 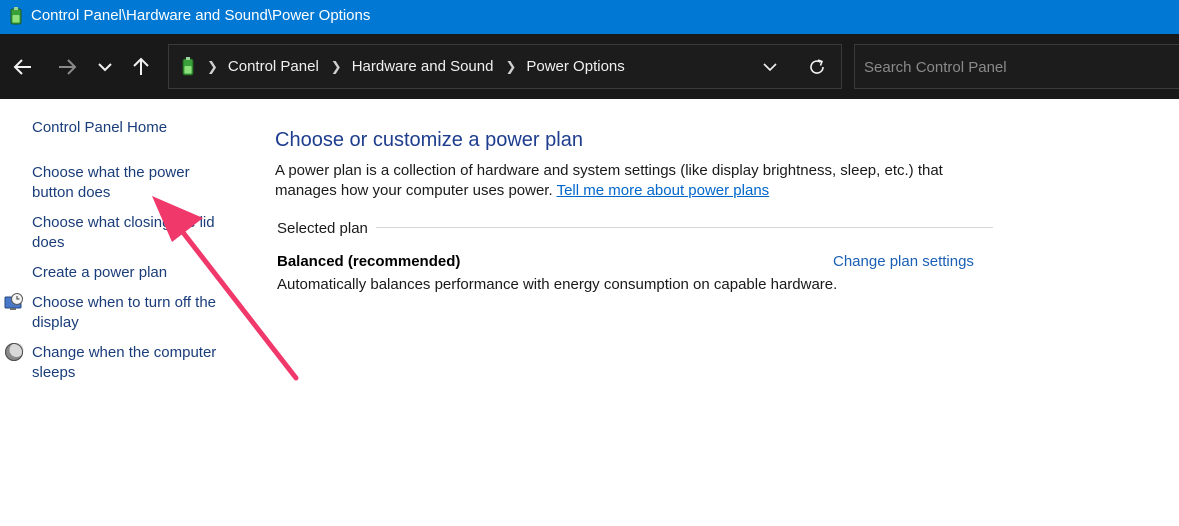 I want to click on display-clock-icon, so click(x=13, y=301).